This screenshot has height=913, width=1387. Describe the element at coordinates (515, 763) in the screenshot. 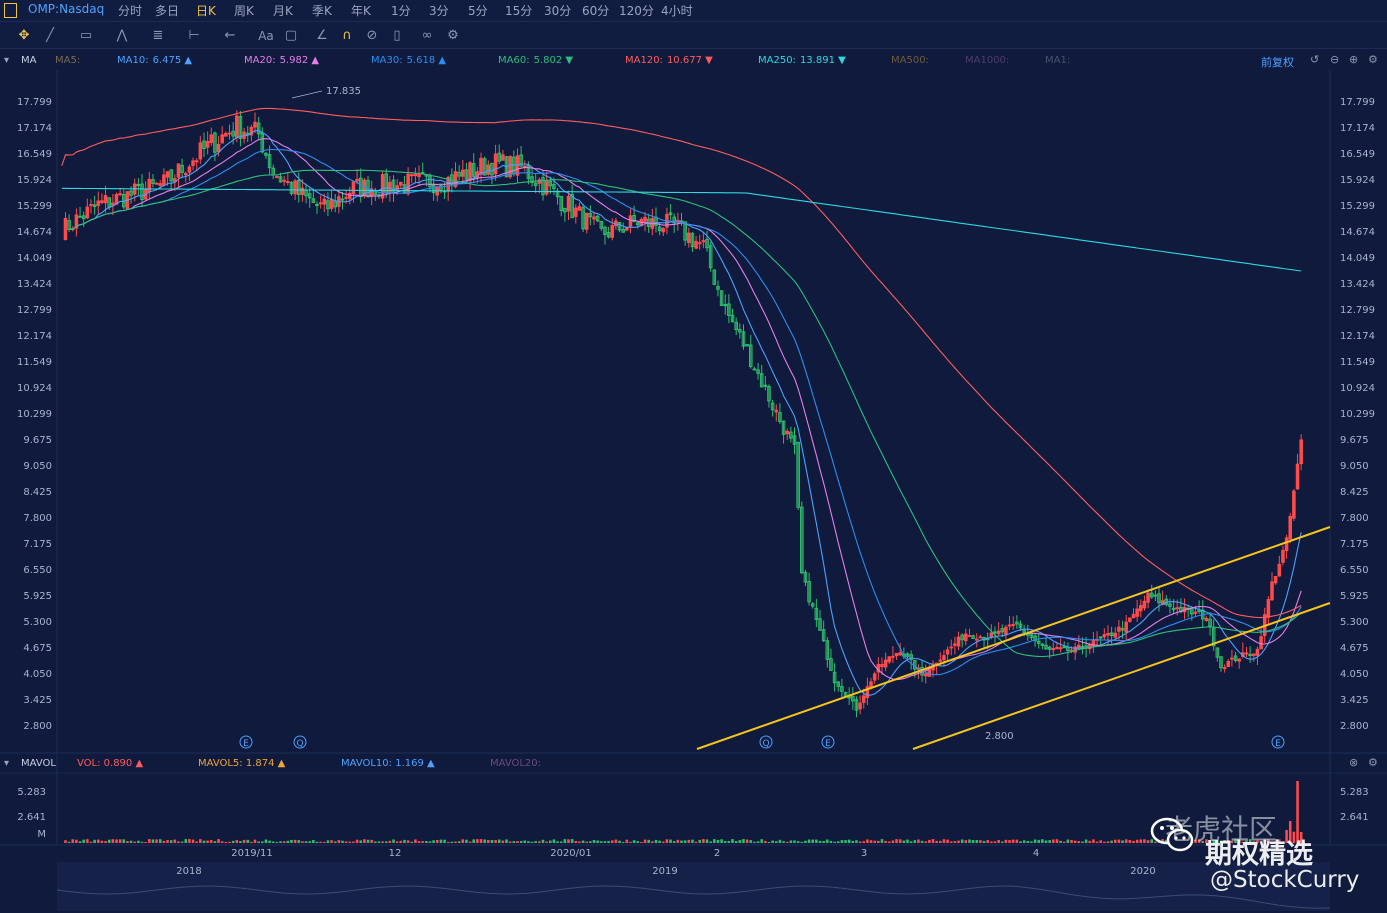

I see `vol-legend-item: MAVOL20:` at that location.